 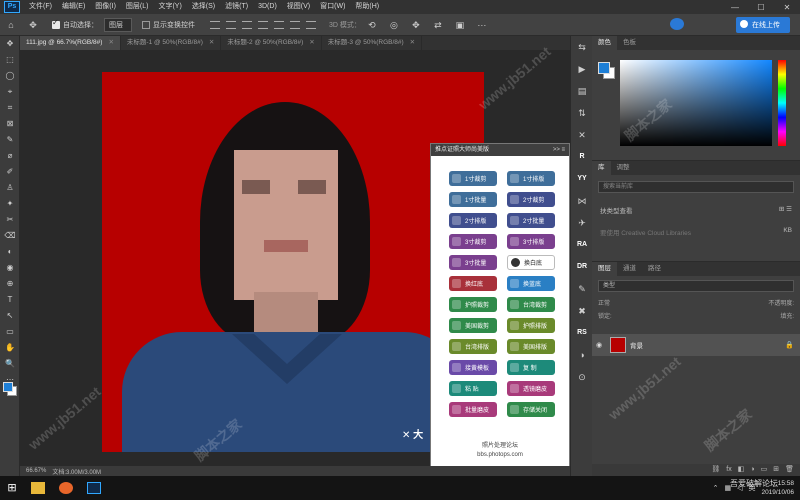 What do you see at coordinates (582, 311) in the screenshot?
I see `panel-strip-icon: ✖` at bounding box center [582, 311].